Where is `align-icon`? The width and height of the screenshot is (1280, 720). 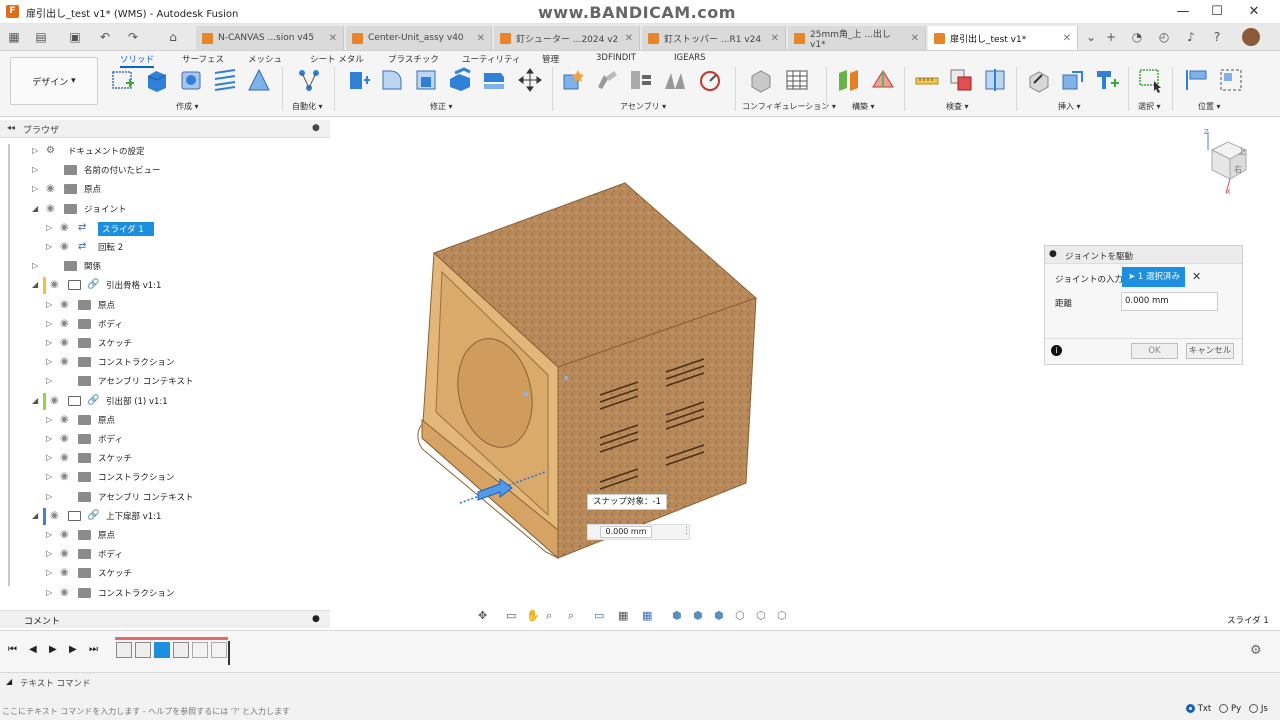 align-icon is located at coordinates (1197, 80).